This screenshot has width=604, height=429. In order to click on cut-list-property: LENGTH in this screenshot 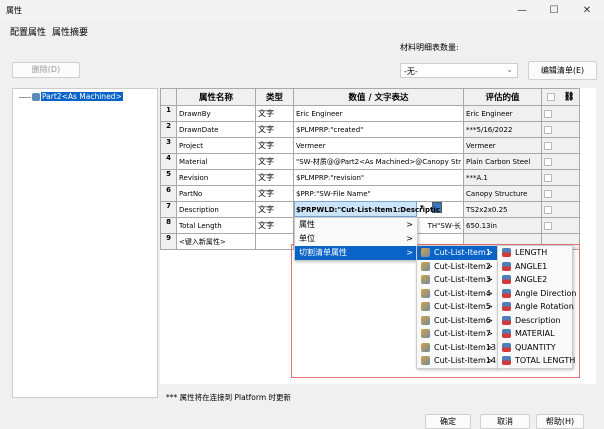, I will do `click(535, 253)`.